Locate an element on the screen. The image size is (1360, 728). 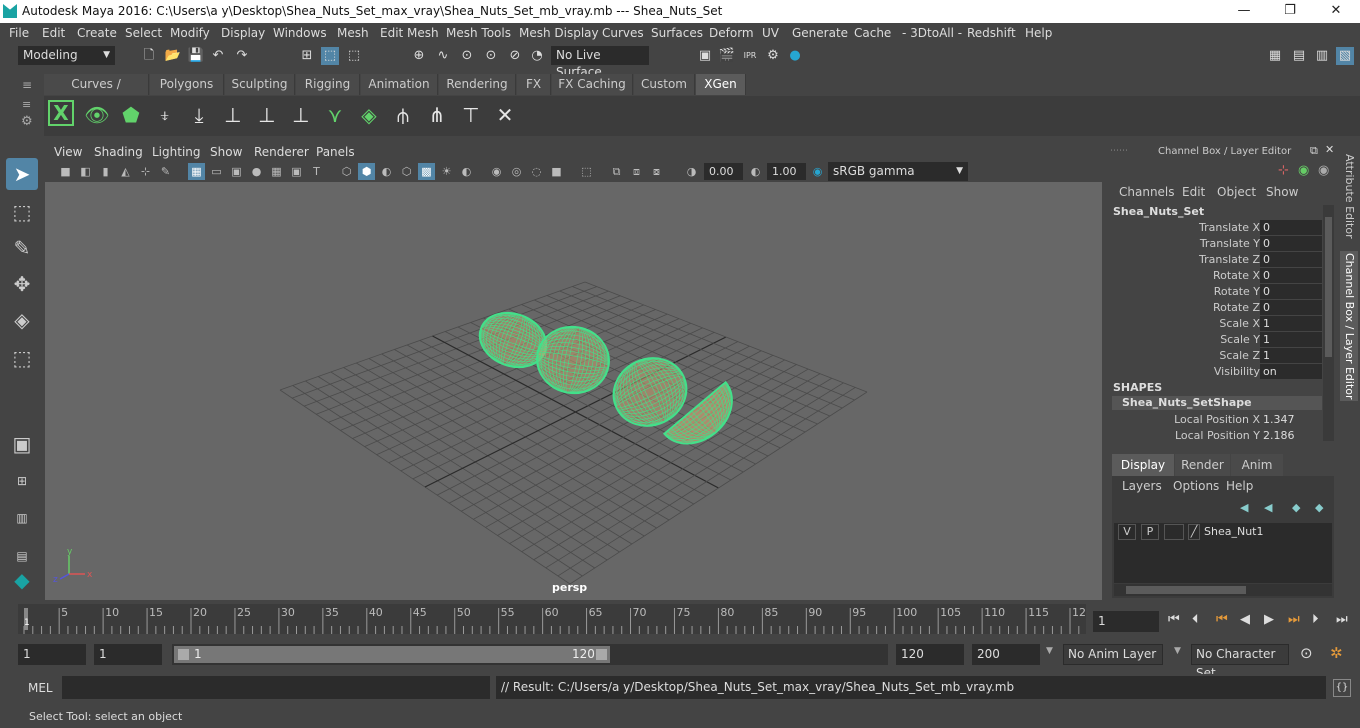
xray-components-icon: ◌ is located at coordinates (536, 171).